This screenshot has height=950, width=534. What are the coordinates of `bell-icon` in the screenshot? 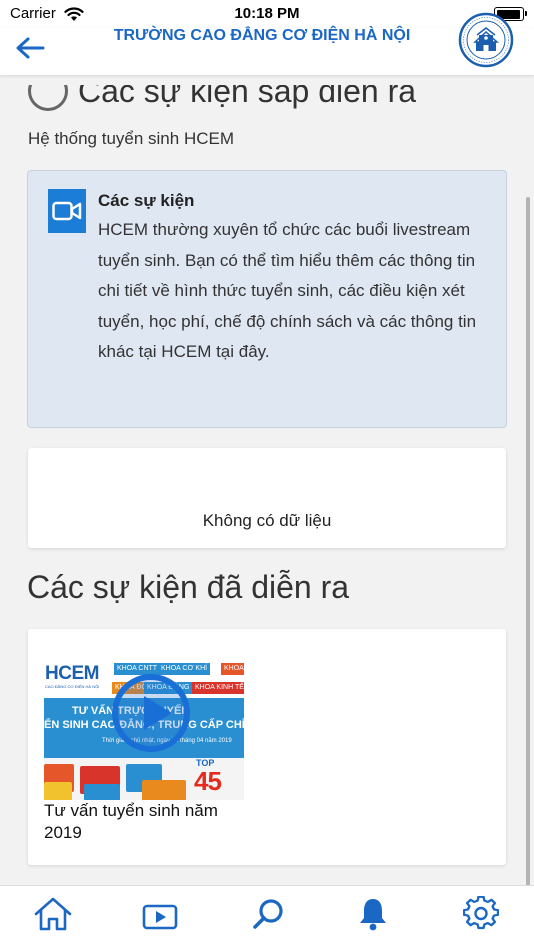 It's located at (373, 915).